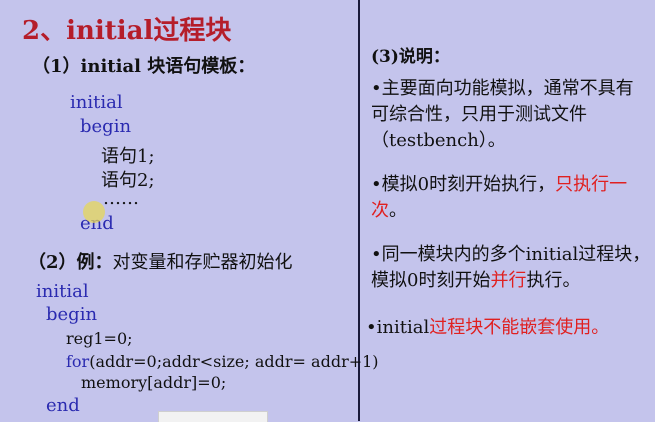 This screenshot has width=655, height=422. I want to click on example-code-begin: begin, so click(72, 314).